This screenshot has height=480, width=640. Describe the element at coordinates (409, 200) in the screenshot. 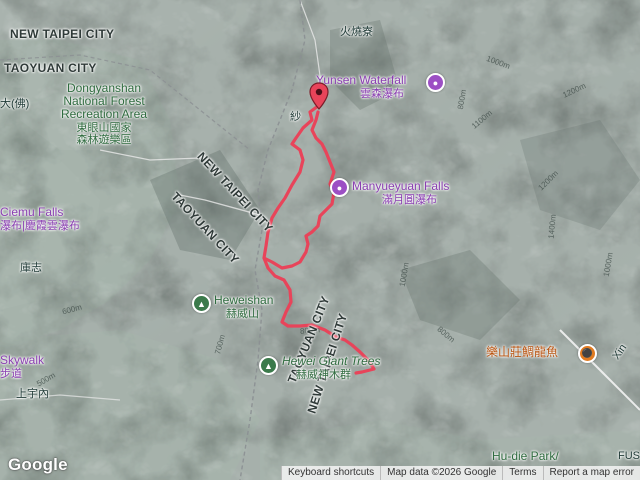

I see `poi-label-manyueyuan-zh: 滿月圓瀑布` at that location.